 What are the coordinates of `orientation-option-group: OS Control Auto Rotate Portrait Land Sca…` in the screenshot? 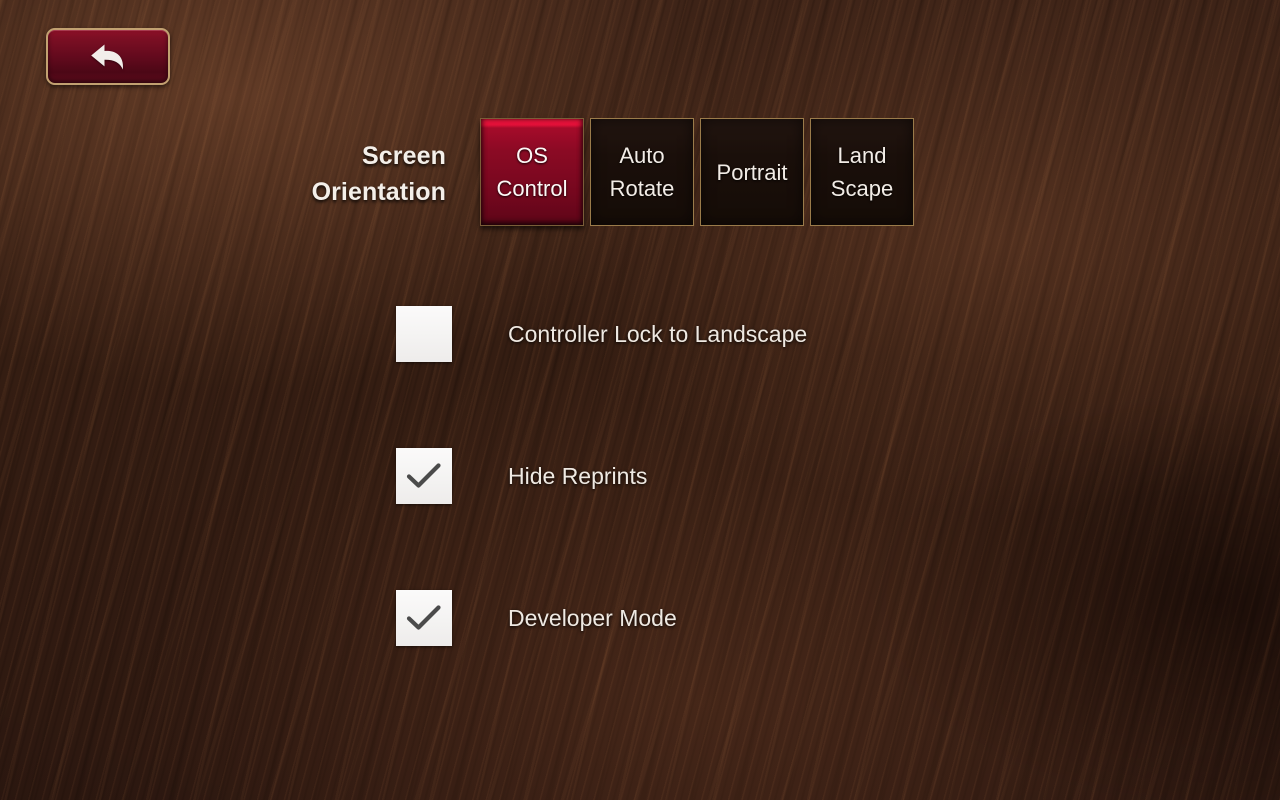 It's located at (697, 172).